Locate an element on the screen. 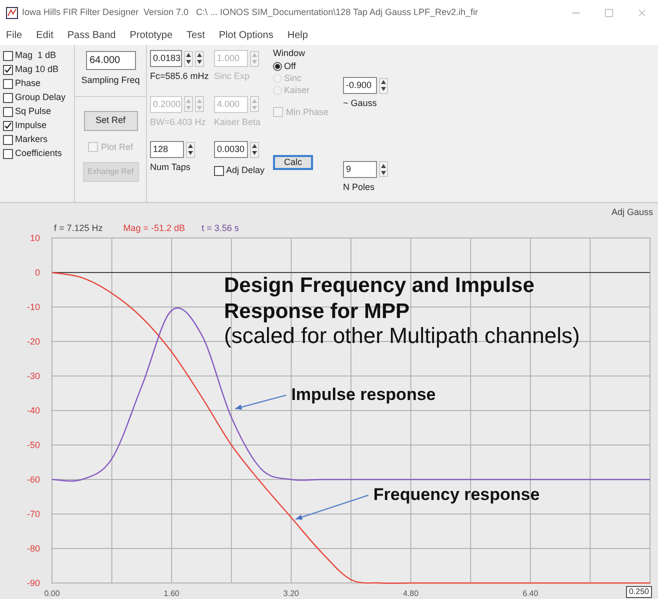 The height and width of the screenshot is (599, 658). y-tick-label: -30 is located at coordinates (33, 376).